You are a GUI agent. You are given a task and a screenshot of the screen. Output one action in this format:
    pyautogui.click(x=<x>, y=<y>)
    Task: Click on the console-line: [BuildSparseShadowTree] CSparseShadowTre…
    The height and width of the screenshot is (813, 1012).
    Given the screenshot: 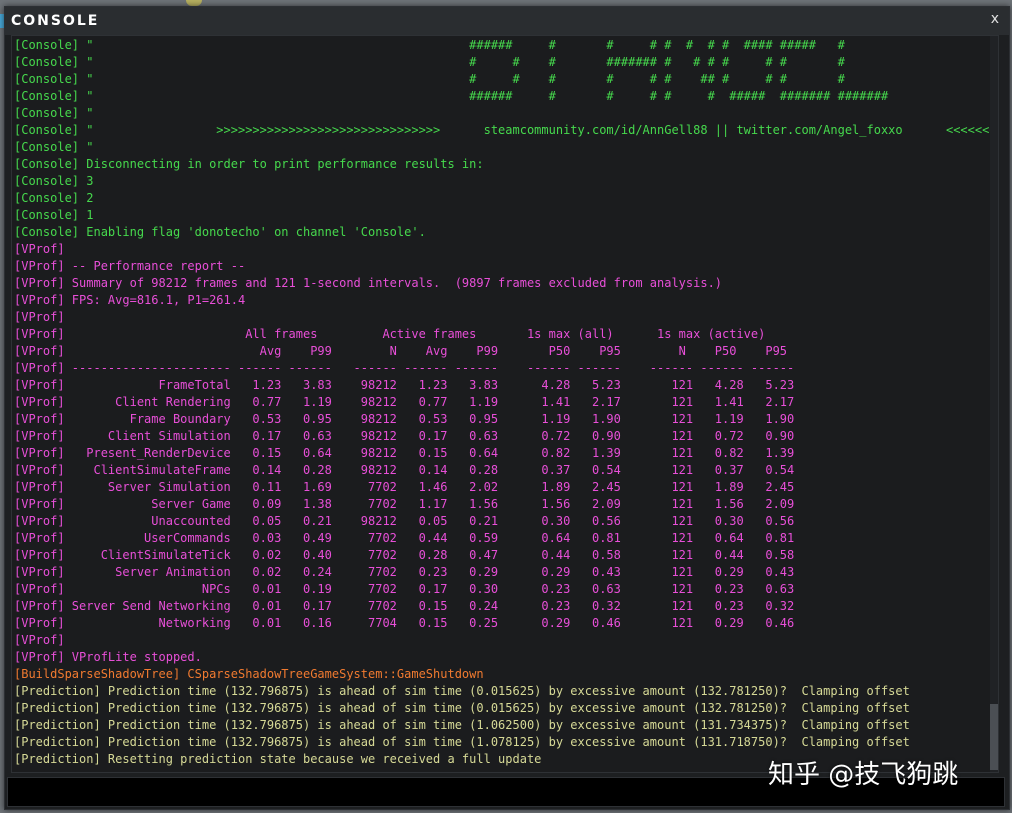 What is the action you would take?
    pyautogui.click(x=249, y=674)
    